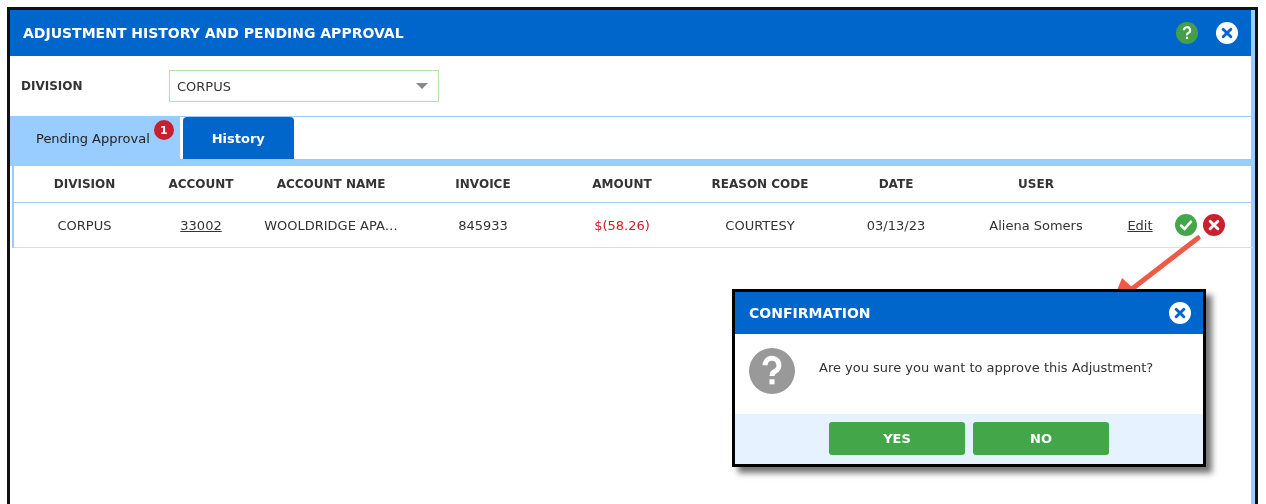 This screenshot has width=1266, height=504. Describe the element at coordinates (483, 225) in the screenshot. I see `table-cell: 845933` at that location.